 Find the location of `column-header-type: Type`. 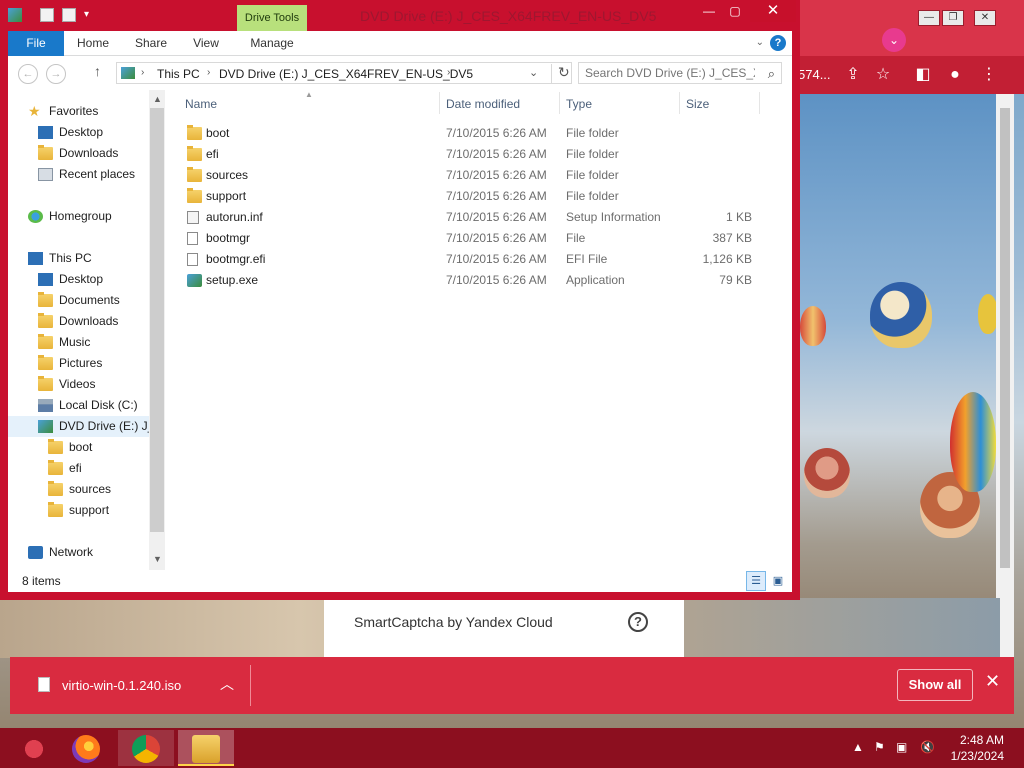

column-header-type: Type is located at coordinates (579, 104).